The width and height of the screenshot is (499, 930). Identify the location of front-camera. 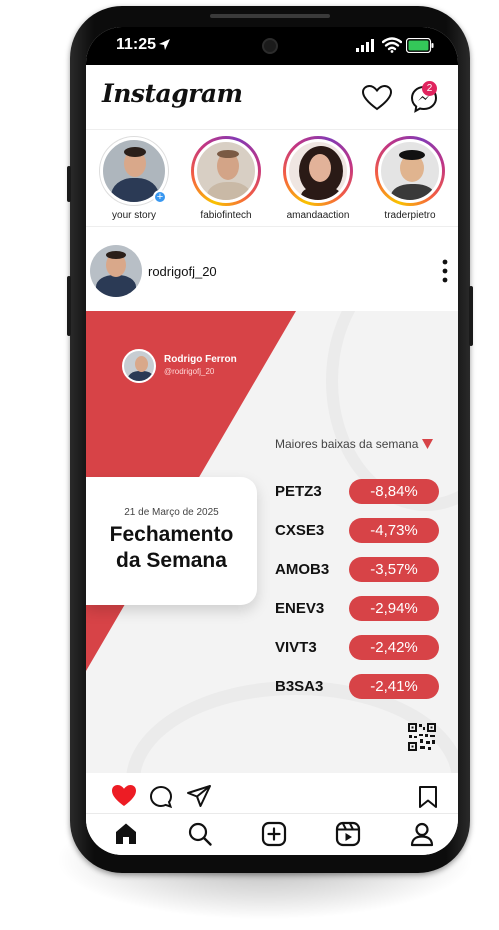
(270, 46).